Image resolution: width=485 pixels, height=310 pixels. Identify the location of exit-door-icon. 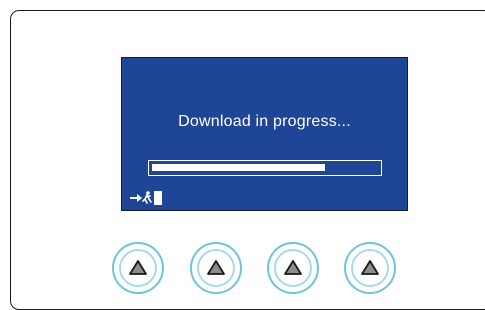
(146, 198).